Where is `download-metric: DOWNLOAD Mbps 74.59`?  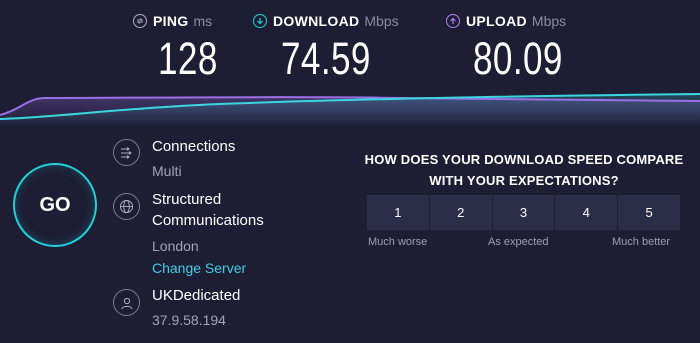 download-metric: DOWNLOAD Mbps 74.59 is located at coordinates (343, 47).